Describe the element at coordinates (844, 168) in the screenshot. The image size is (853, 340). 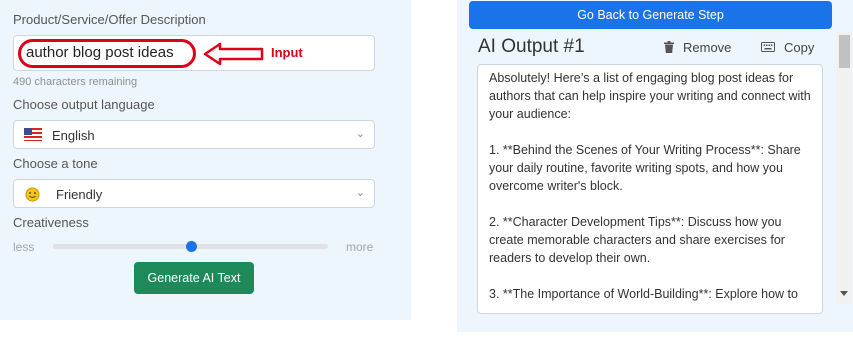
I see `panel-scrollbar` at that location.